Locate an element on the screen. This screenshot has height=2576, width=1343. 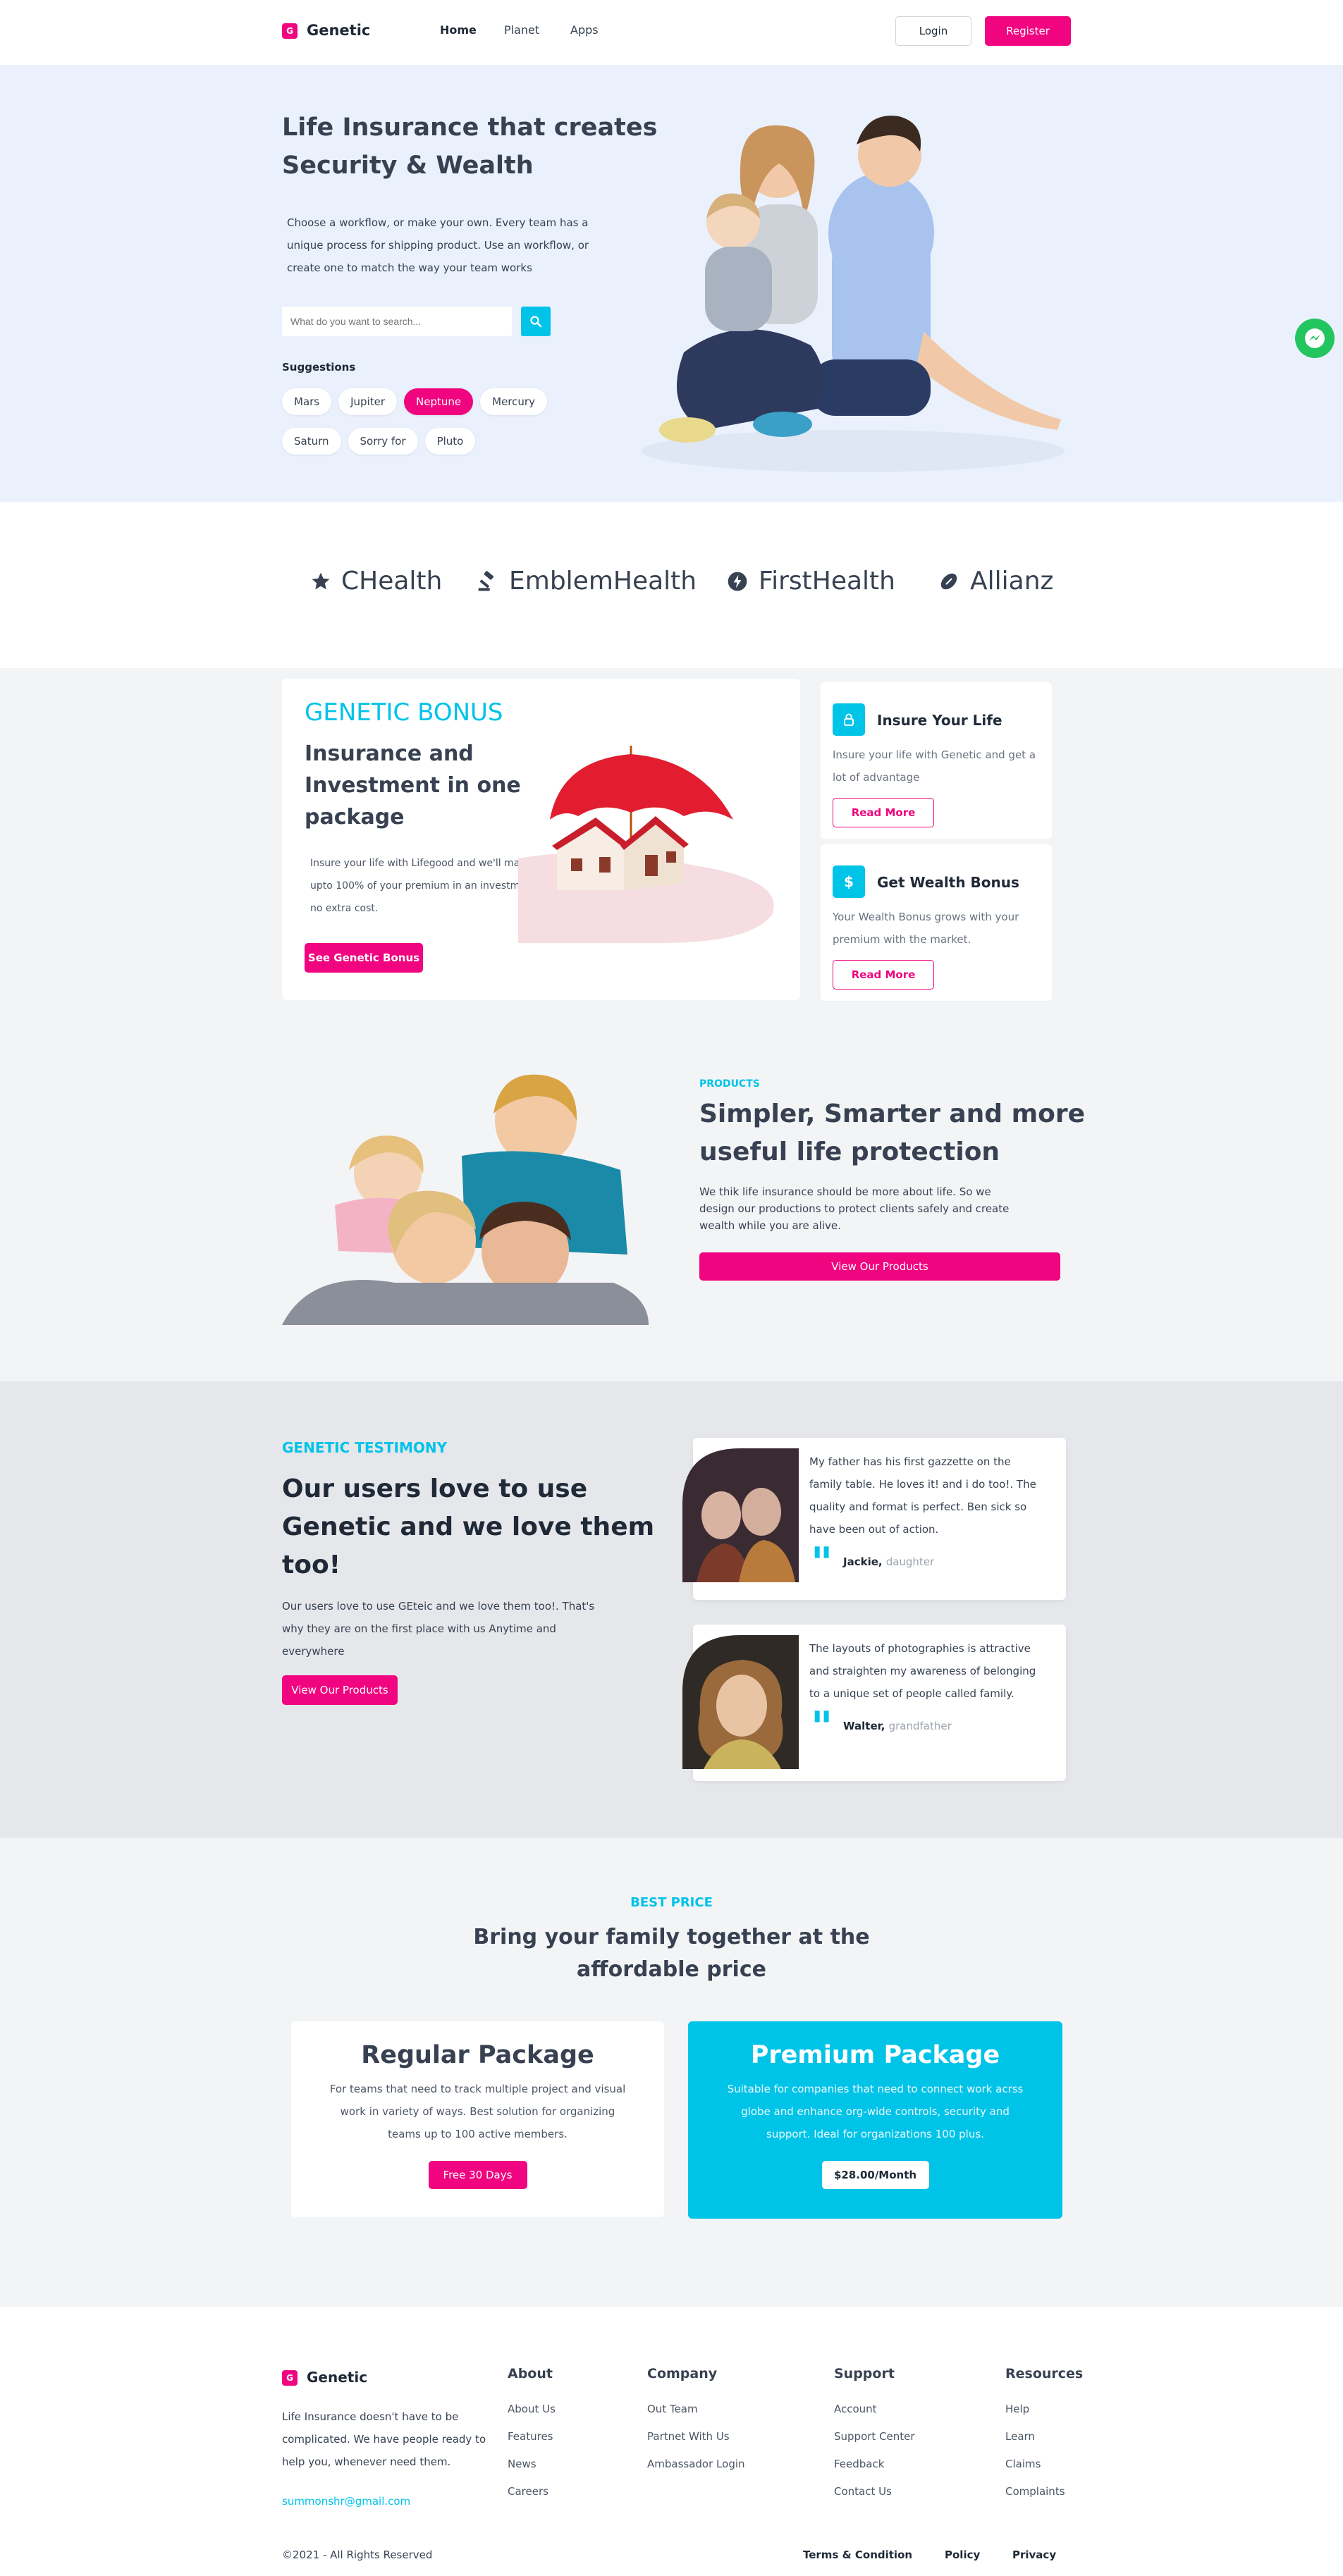
chip-pluto: Pluto is located at coordinates (450, 441).